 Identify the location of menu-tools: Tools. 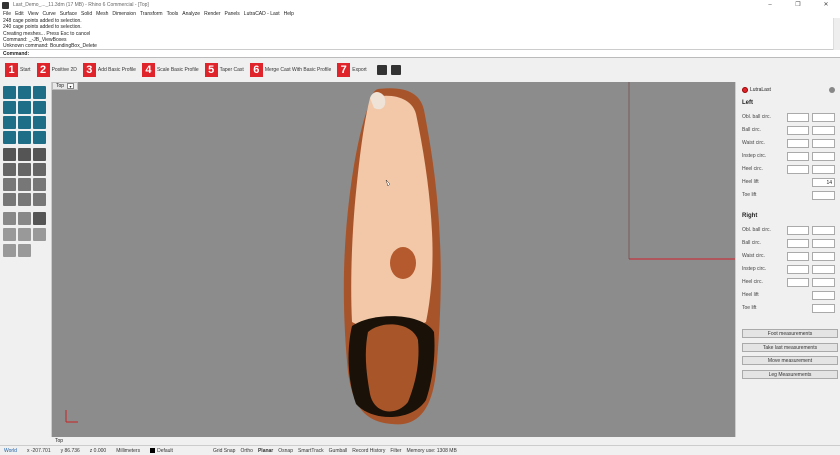
(173, 14).